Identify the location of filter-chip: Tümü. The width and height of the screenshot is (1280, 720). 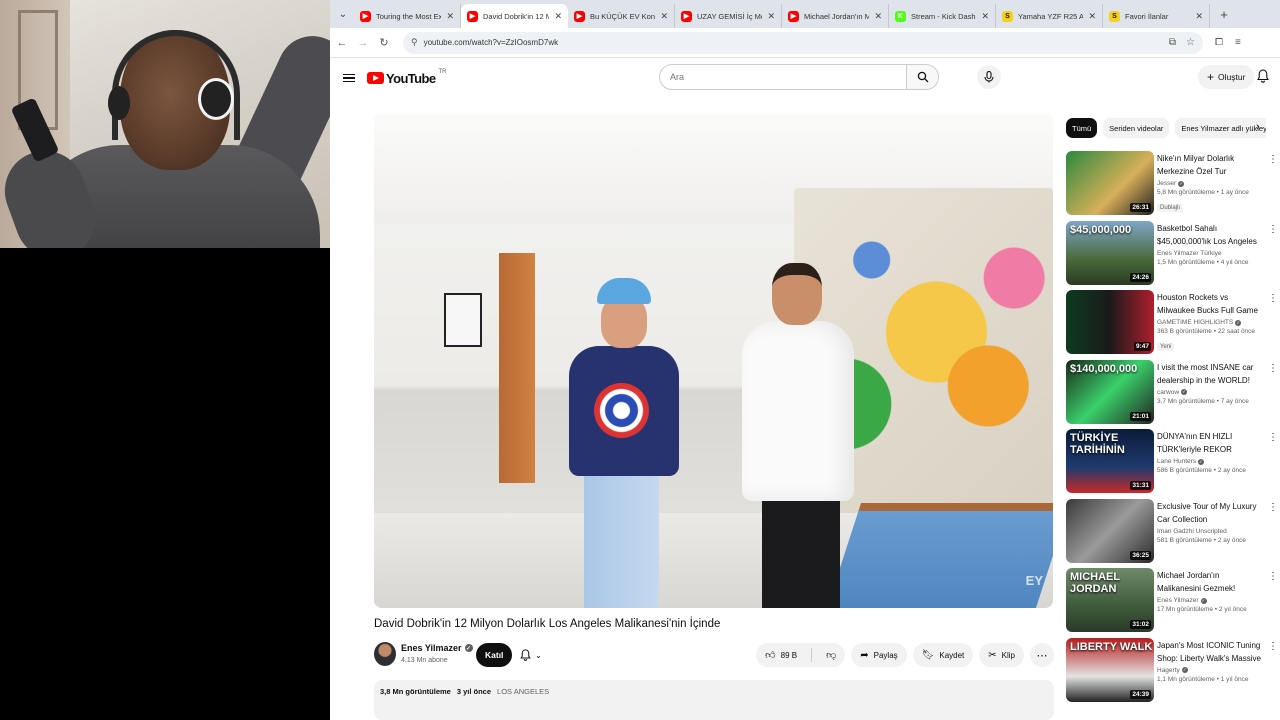
(1082, 128).